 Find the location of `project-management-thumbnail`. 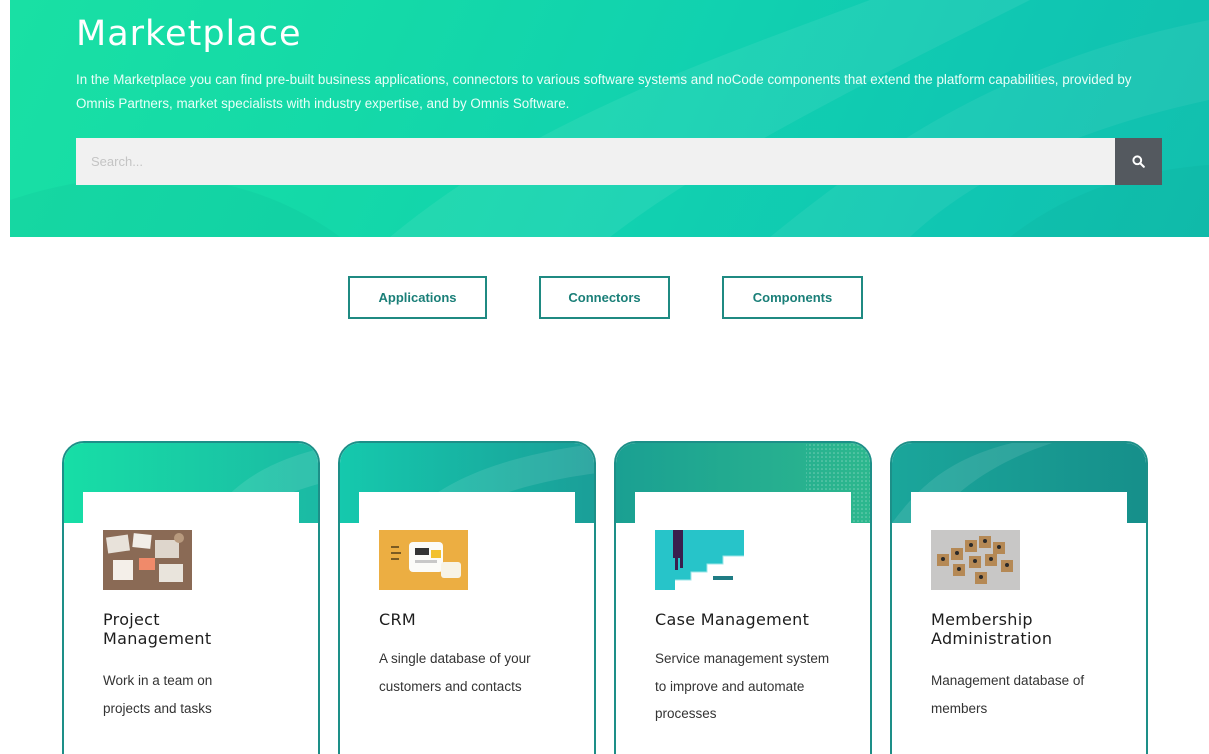

project-management-thumbnail is located at coordinates (147, 560).